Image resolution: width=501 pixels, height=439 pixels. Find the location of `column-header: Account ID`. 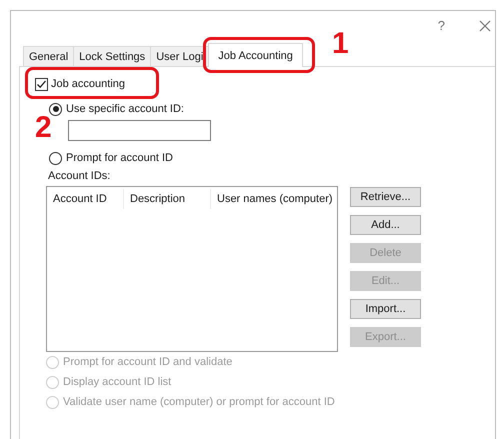

column-header: Account ID is located at coordinates (85, 199).